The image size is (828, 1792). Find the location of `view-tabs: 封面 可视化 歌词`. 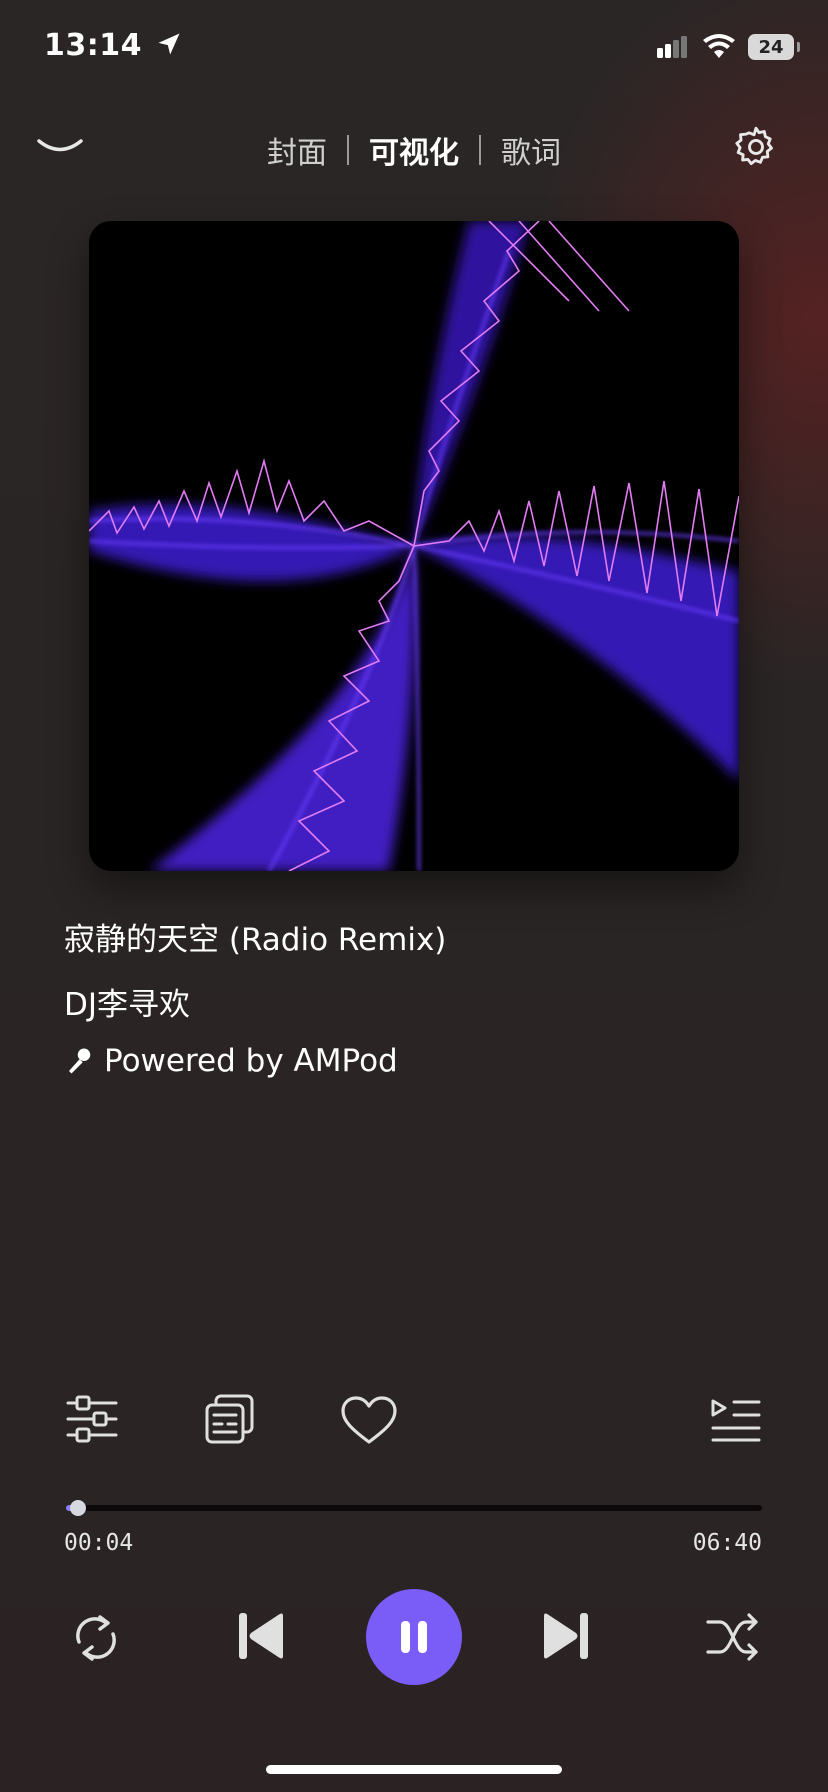

view-tabs: 封面 可视化 歌词 is located at coordinates (414, 150).